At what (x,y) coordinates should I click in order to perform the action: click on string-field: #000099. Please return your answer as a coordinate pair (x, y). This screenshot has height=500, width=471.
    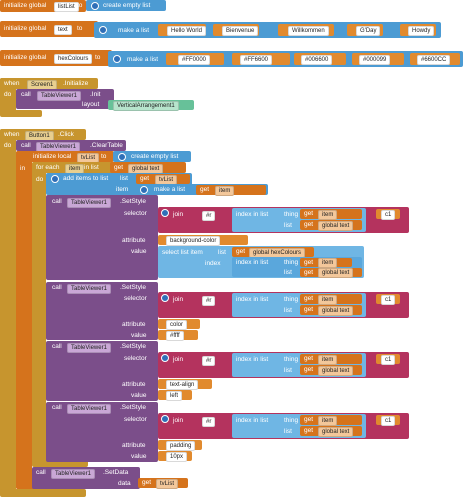
    Looking at the image, I should click on (375, 60).